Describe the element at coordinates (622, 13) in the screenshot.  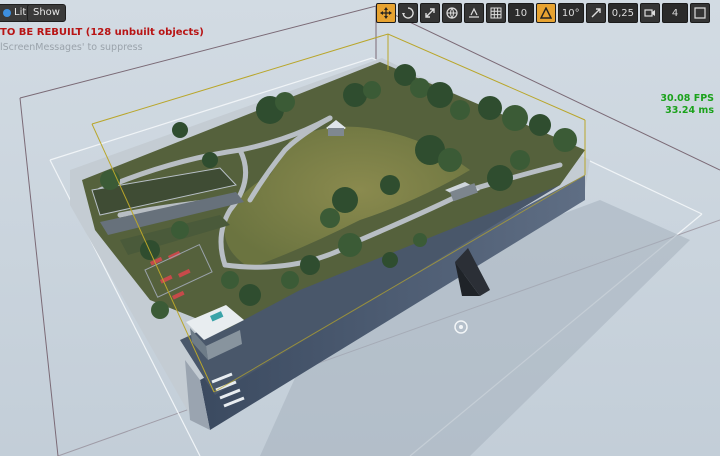
I see `scale-snap-value: 0,25` at that location.